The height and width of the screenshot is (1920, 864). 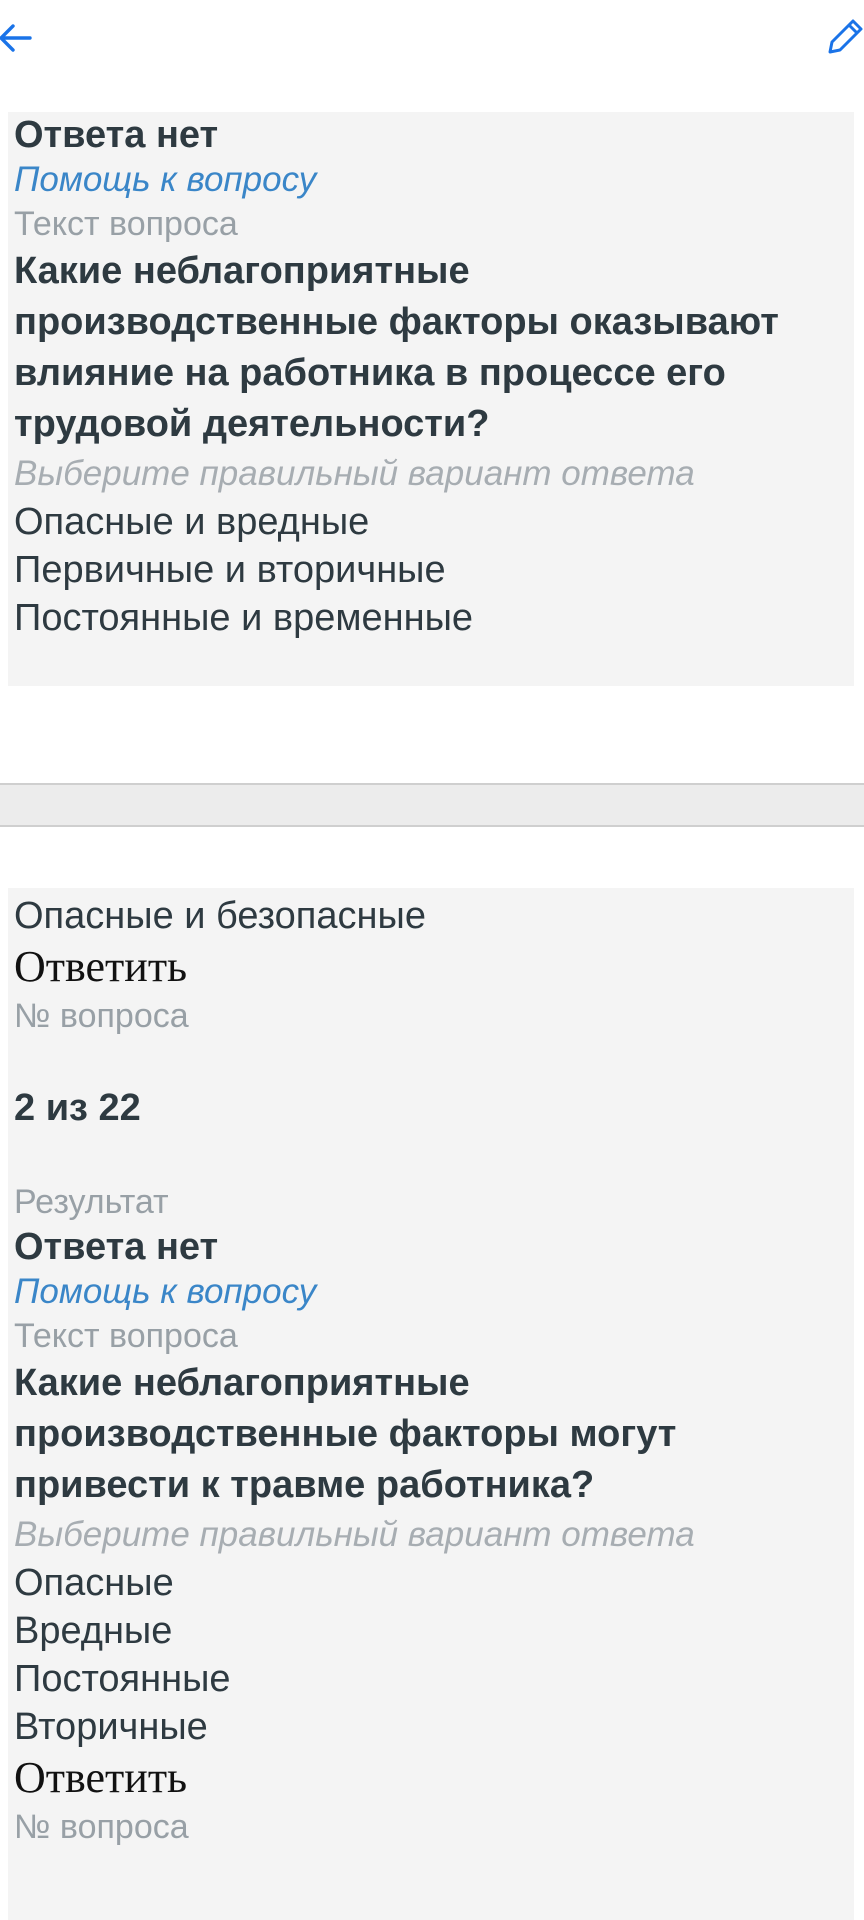 What do you see at coordinates (434, 618) in the screenshot?
I see `answer-option: Постоянные и временные` at bounding box center [434, 618].